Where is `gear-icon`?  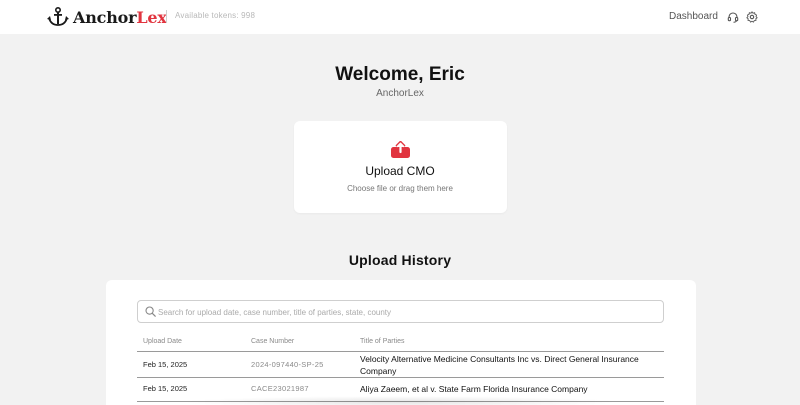
gear-icon is located at coordinates (751, 16).